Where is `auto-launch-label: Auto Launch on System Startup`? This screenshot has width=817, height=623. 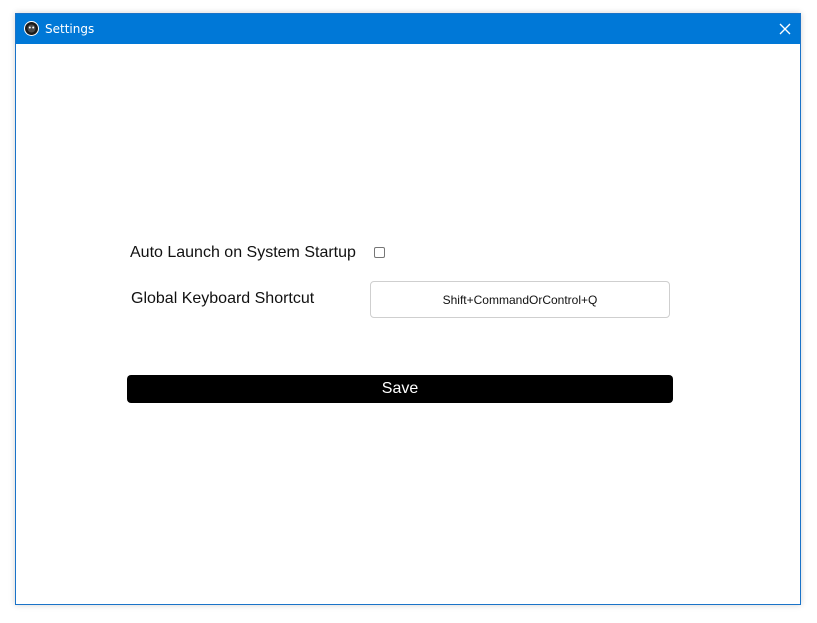 auto-launch-label: Auto Launch on System Startup is located at coordinates (243, 252).